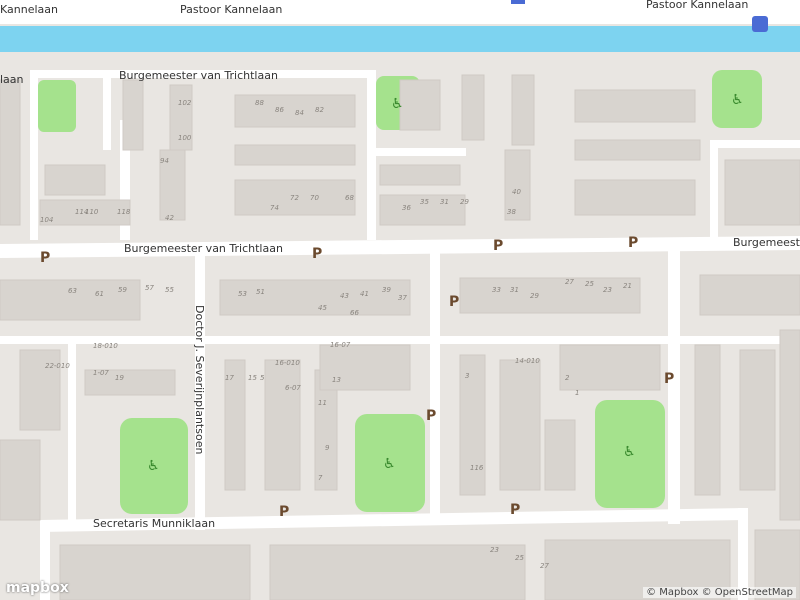 This screenshot has height=600, width=800. I want to click on house-number: 70, so click(314, 198).